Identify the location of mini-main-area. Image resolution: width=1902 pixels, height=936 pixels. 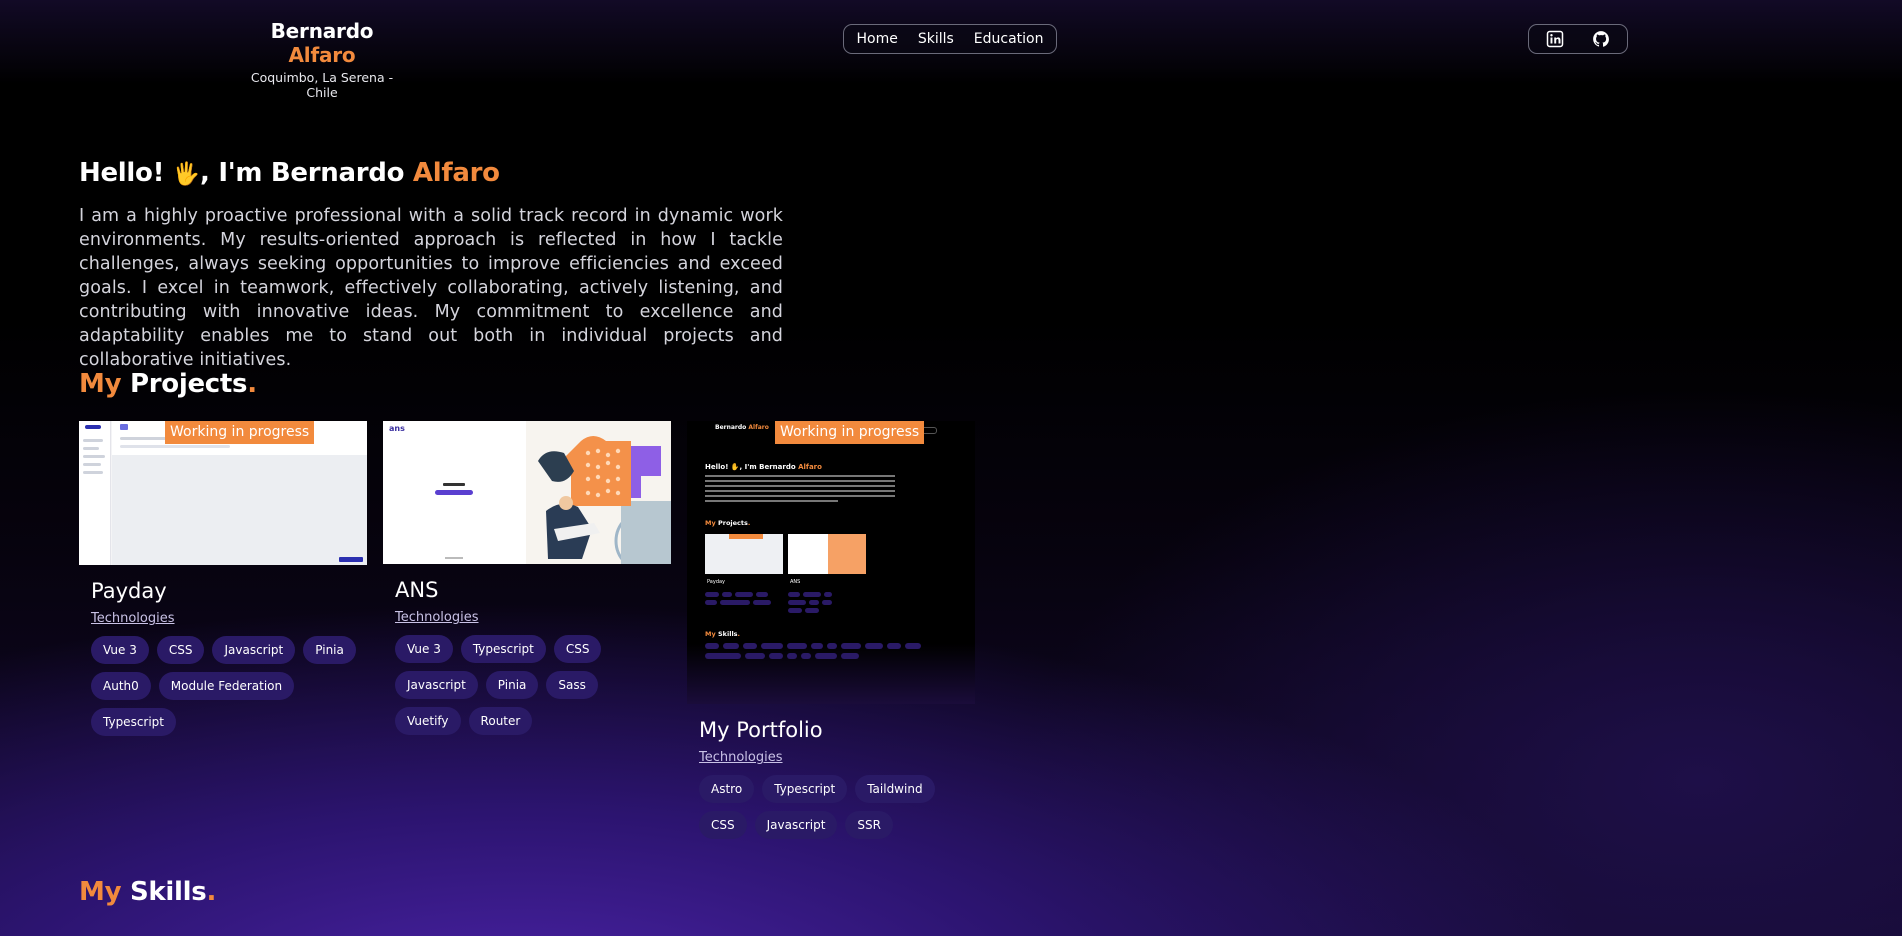
(239, 510).